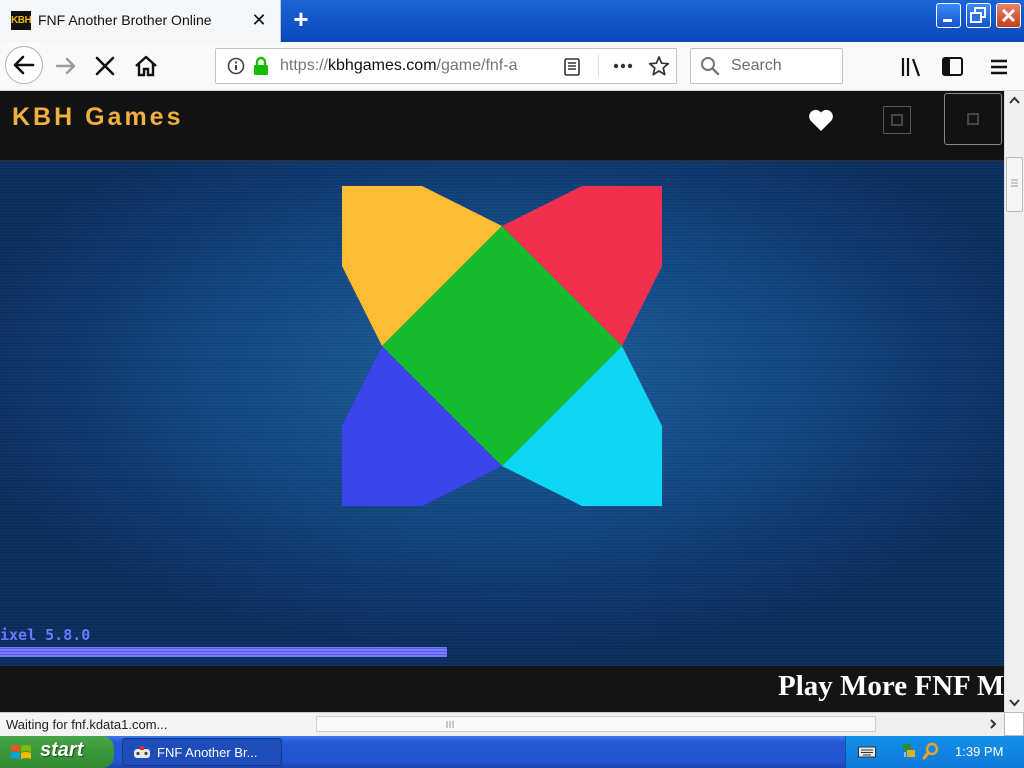 The height and width of the screenshot is (768, 1024). Describe the element at coordinates (979, 751) in the screenshot. I see `taskbar-clock: 1:39 PM` at that location.